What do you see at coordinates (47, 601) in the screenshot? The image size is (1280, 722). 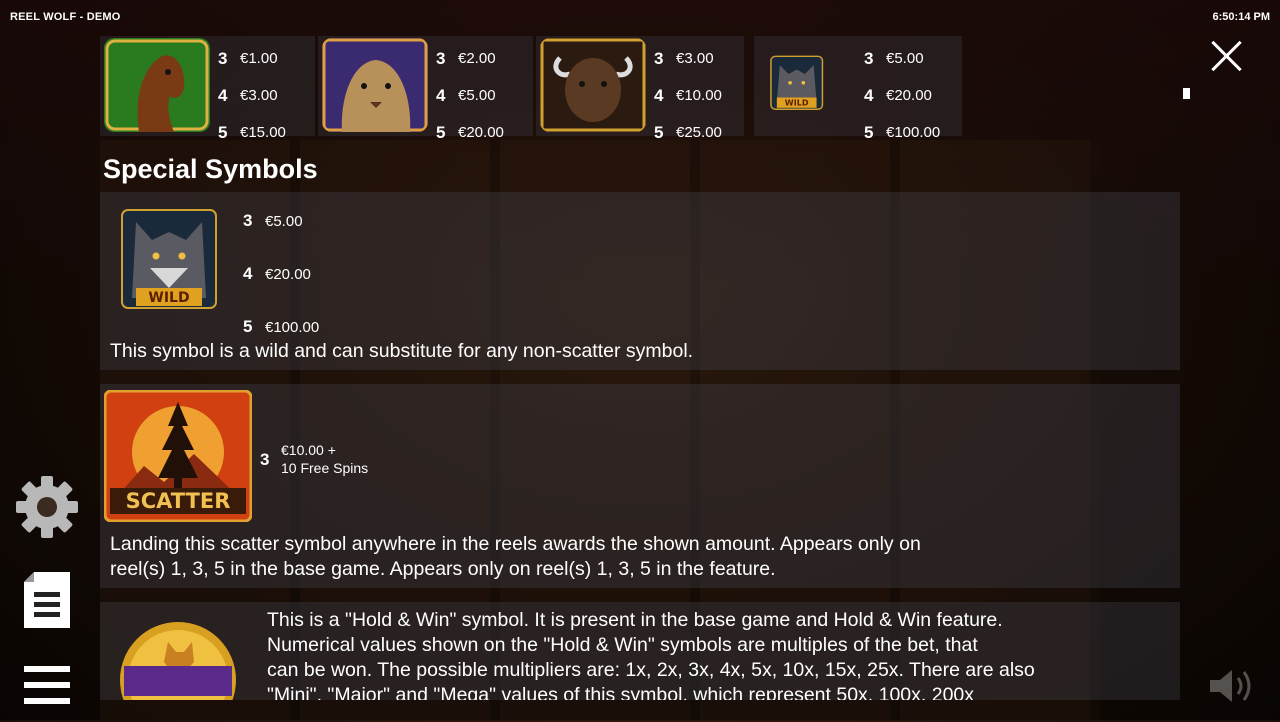 I see `rules-document-icon` at bounding box center [47, 601].